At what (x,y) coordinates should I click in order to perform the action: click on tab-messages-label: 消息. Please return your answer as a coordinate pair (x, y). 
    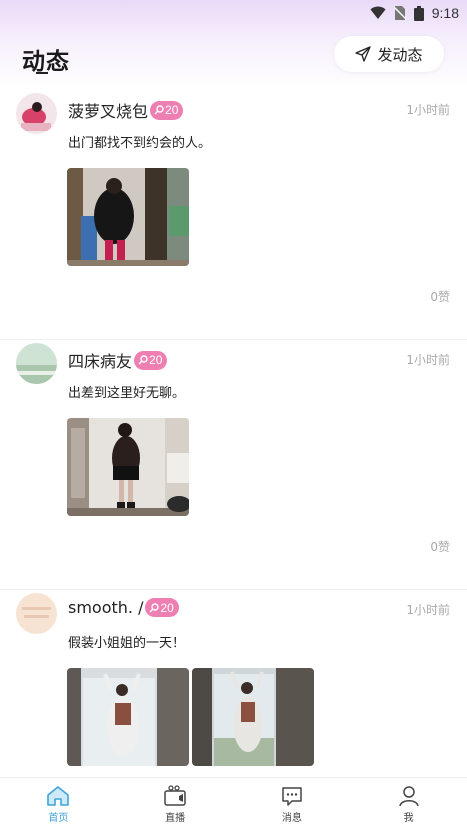
    Looking at the image, I should click on (291, 818).